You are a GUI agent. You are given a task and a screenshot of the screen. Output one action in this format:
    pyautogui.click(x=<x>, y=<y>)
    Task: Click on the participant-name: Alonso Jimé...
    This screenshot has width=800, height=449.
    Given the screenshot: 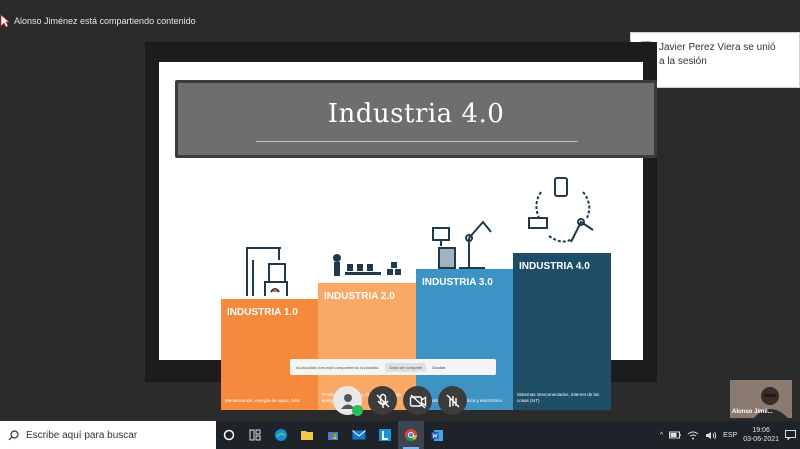 What is the action you would take?
    pyautogui.click(x=752, y=412)
    